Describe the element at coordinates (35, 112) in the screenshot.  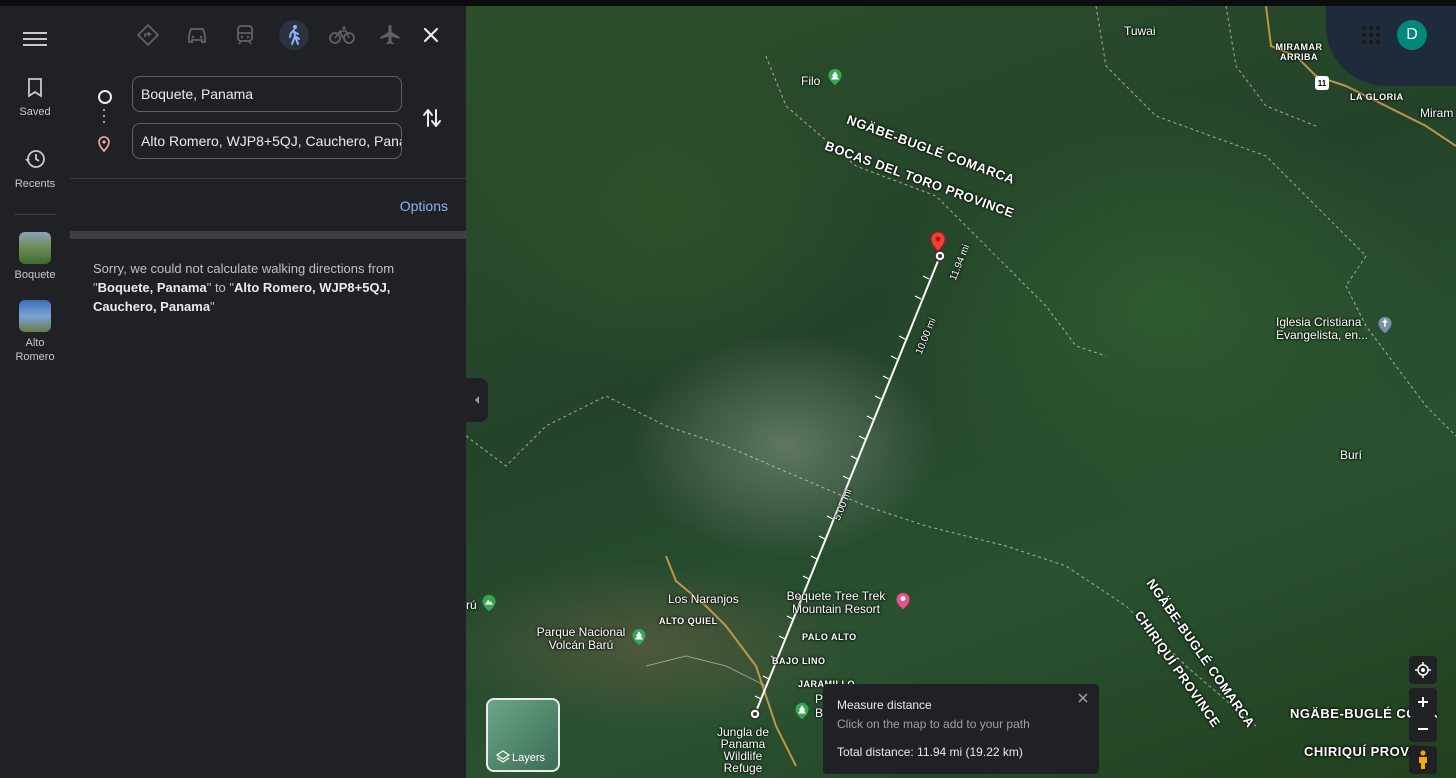
I see `saved-label: Saved` at that location.